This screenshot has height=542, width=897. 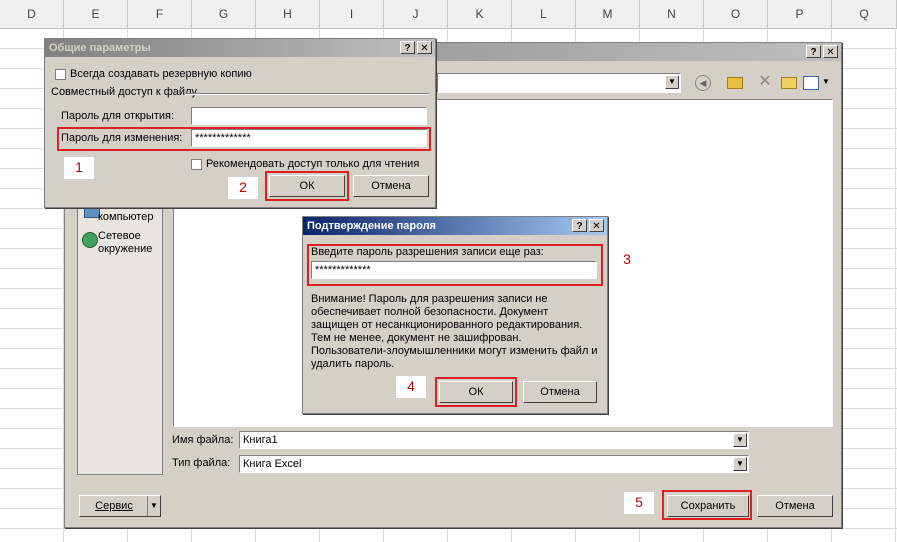 I want to click on column-header-q: Q, so click(x=864, y=14).